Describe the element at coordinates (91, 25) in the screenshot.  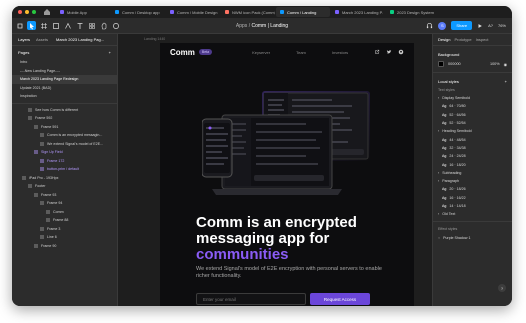
I see `resources-tool-icon` at that location.